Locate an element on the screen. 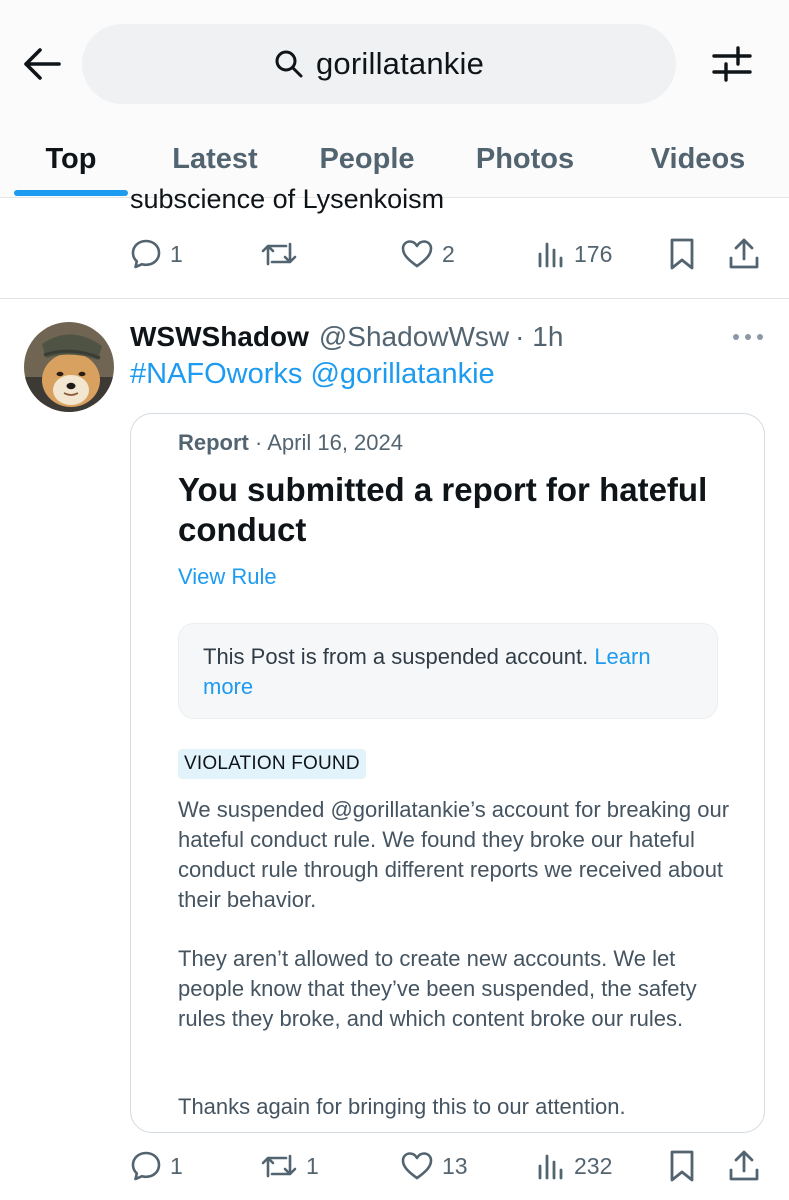 This screenshot has height=1200, width=789. post-time: · 1h is located at coordinates (539, 336).